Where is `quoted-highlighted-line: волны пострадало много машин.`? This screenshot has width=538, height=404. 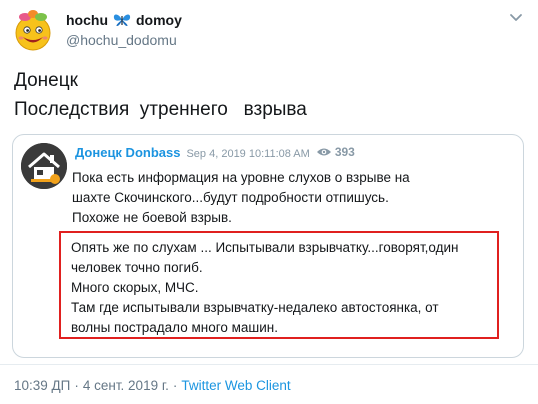 quoted-highlighted-line: волны пострадало много машин. is located at coordinates (174, 327).